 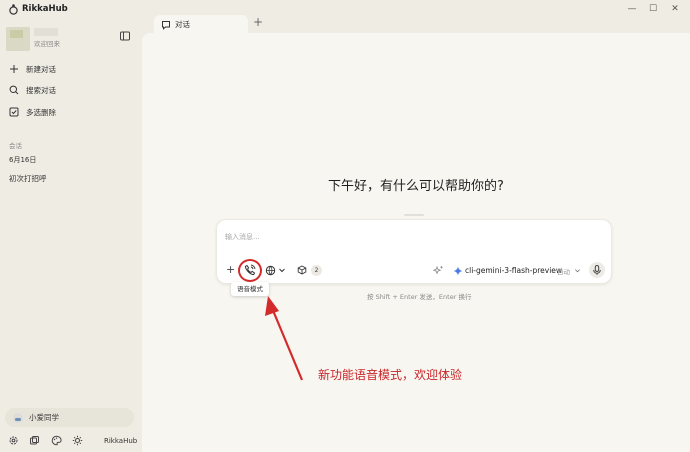 What do you see at coordinates (563, 271) in the screenshot?
I see `model-mode-label: 自动` at bounding box center [563, 271].